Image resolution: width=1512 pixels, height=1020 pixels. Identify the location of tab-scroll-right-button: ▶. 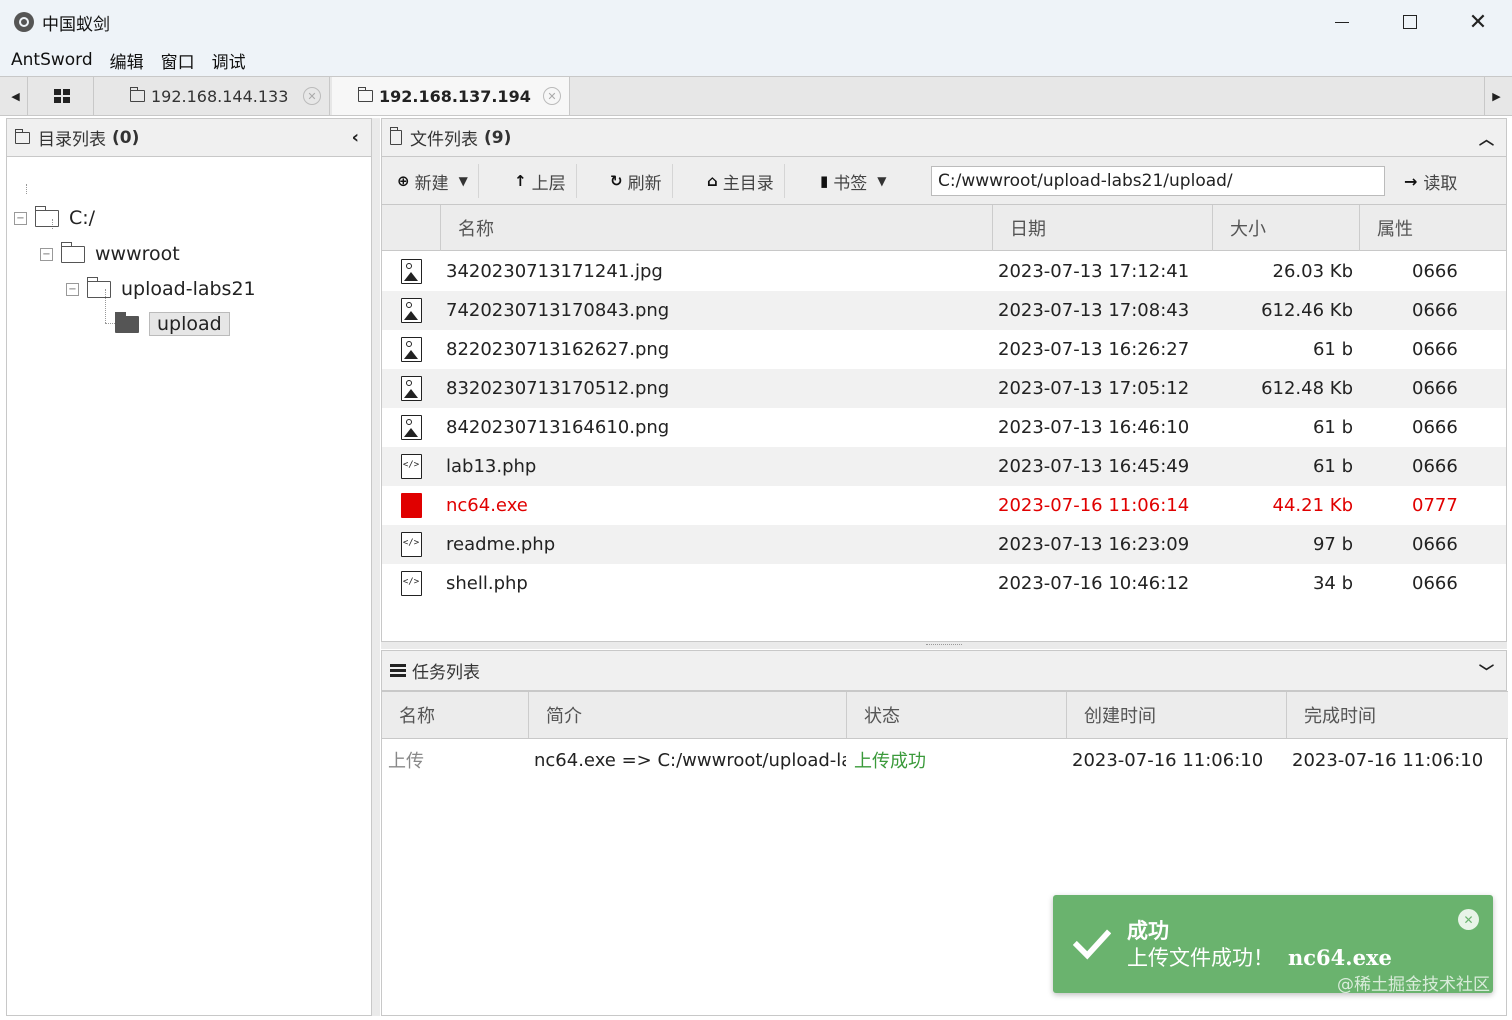
(1496, 96).